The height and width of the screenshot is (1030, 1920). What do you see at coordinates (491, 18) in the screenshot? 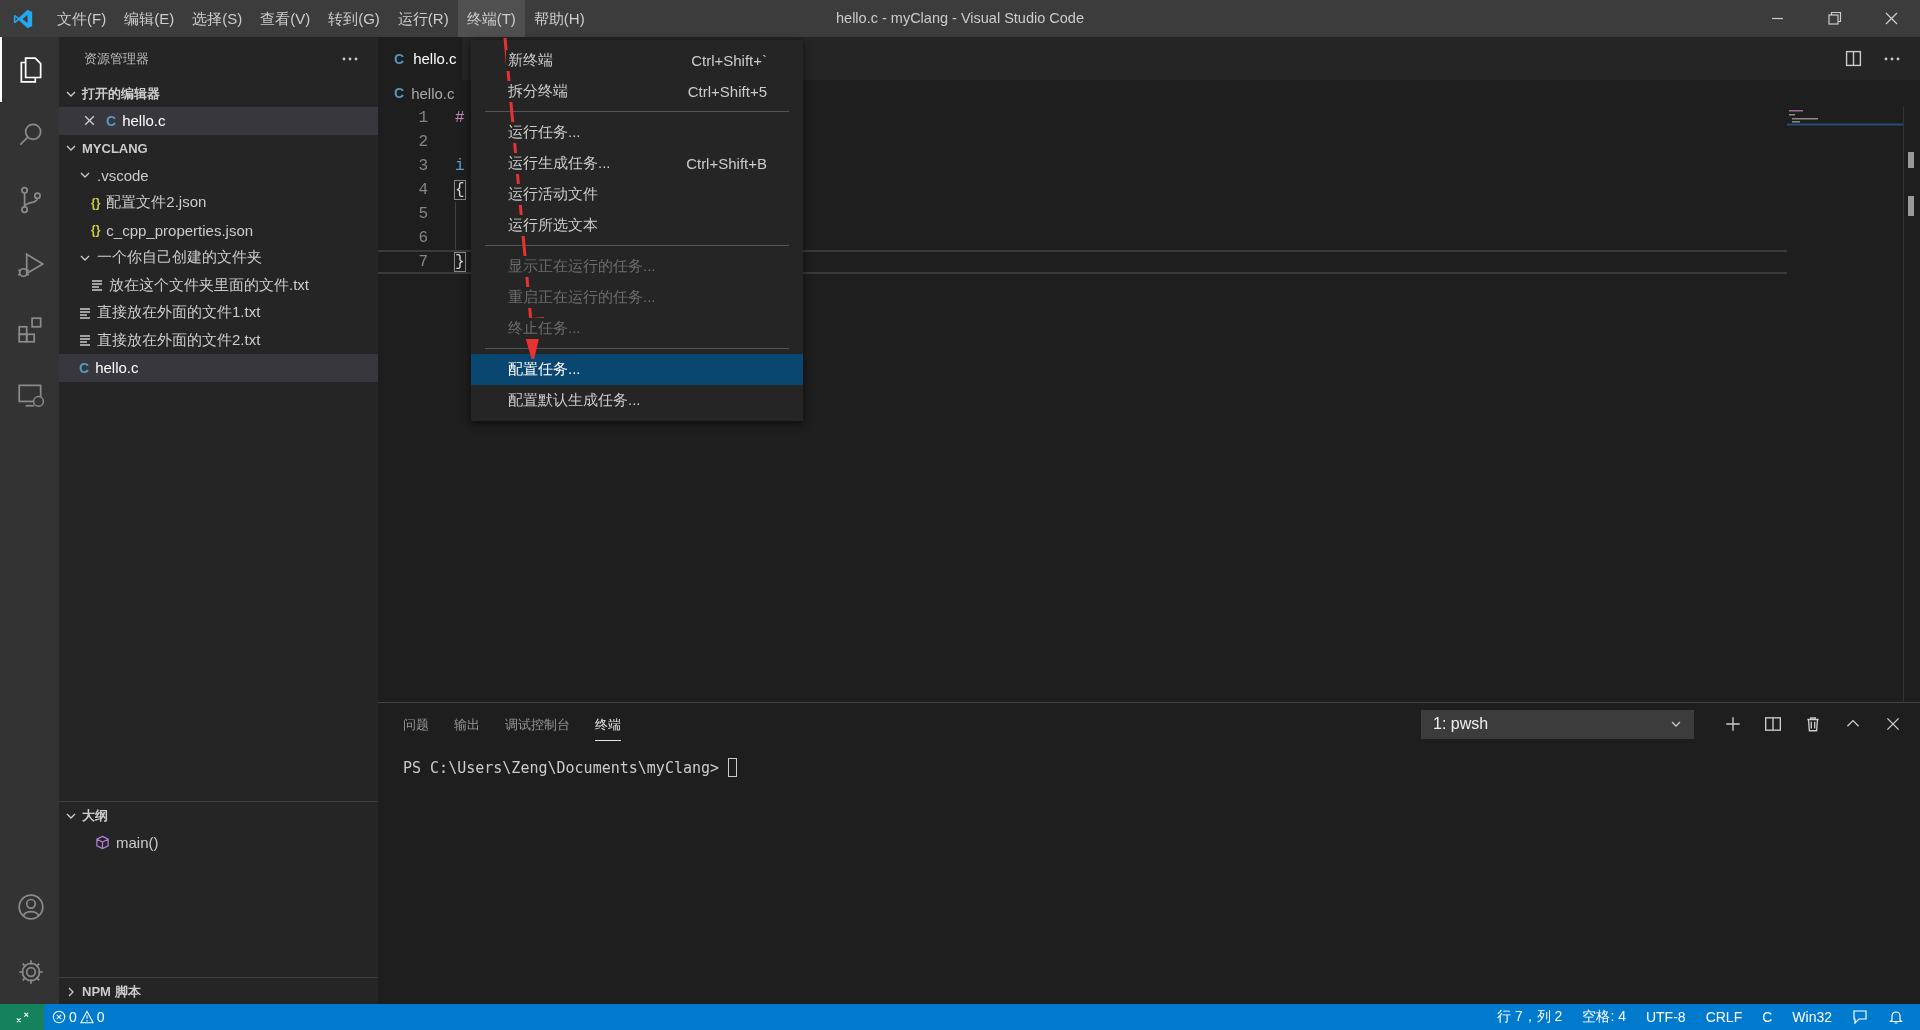
I see `menu-item: 终端(T)` at bounding box center [491, 18].